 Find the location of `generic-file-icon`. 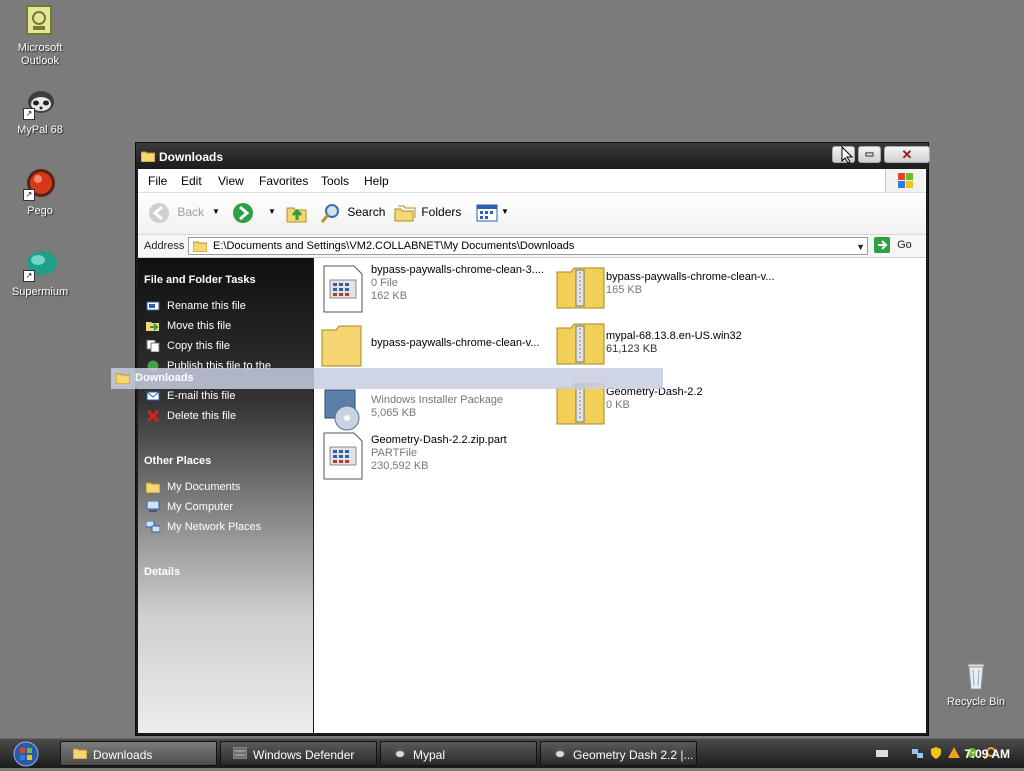

generic-file-icon is located at coordinates (343, 289).